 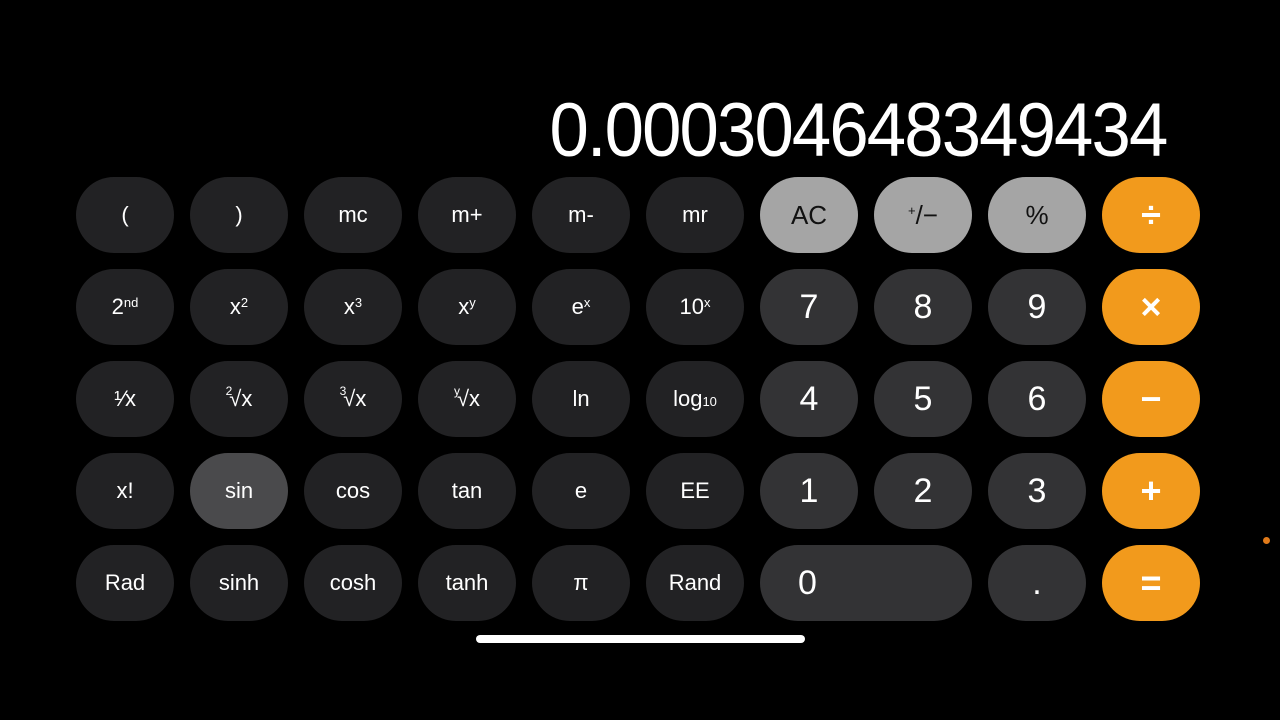 I want to click on square-root-button: 2 √x, so click(x=239, y=399).